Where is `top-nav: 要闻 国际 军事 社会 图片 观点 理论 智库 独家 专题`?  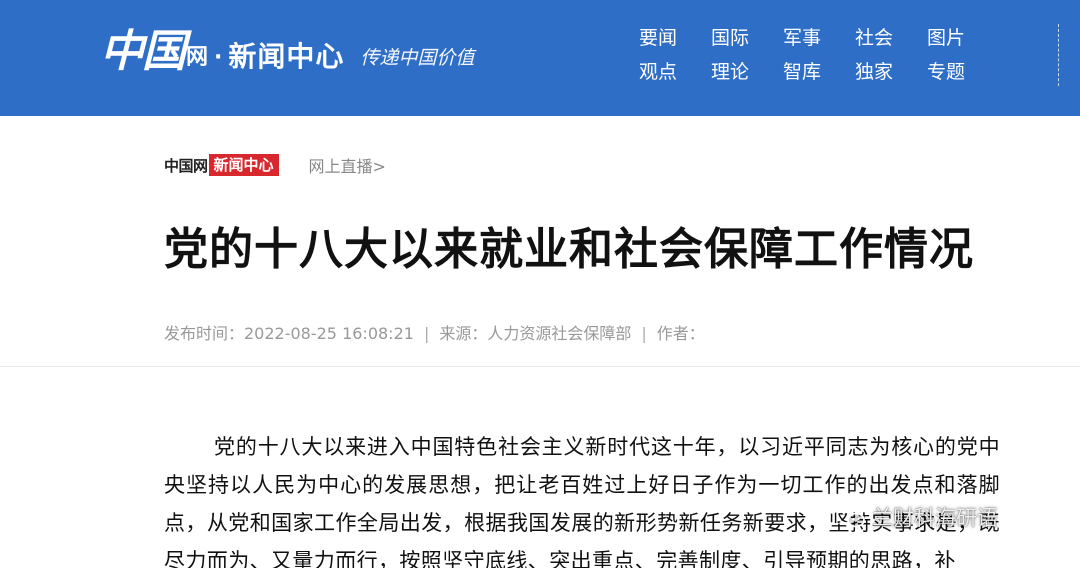
top-nav: 要闻 国际 军事 社会 图片 观点 理论 智库 独家 专题 is located at coordinates (808, 55).